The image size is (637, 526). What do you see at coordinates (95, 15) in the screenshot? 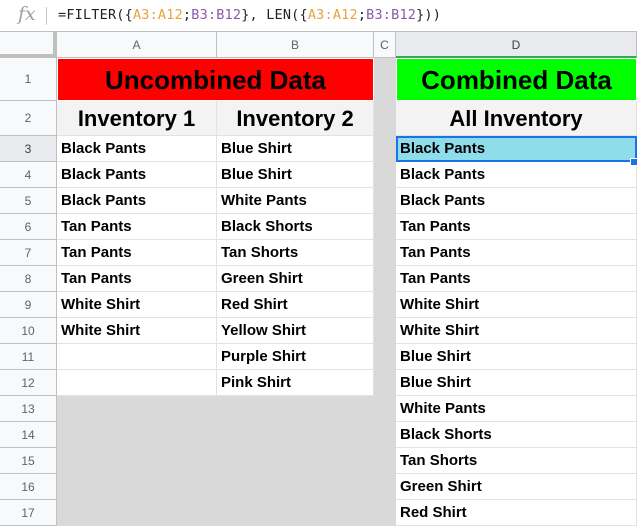
I see `formula-text: =FILTER({` at bounding box center [95, 15].